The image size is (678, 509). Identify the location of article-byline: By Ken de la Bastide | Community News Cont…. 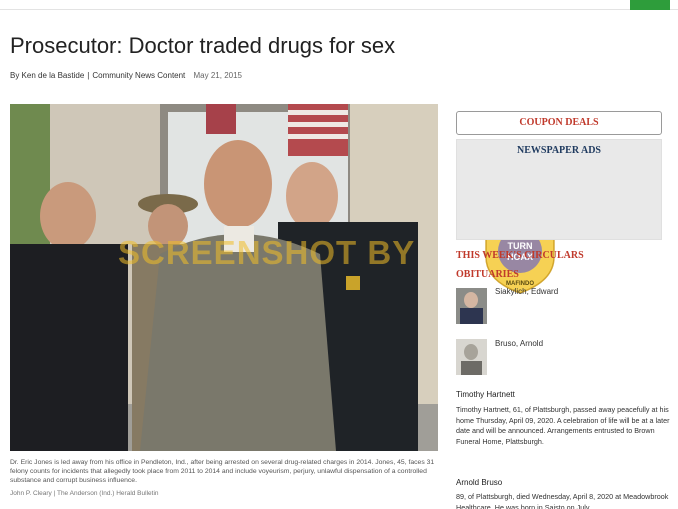
(126, 75).